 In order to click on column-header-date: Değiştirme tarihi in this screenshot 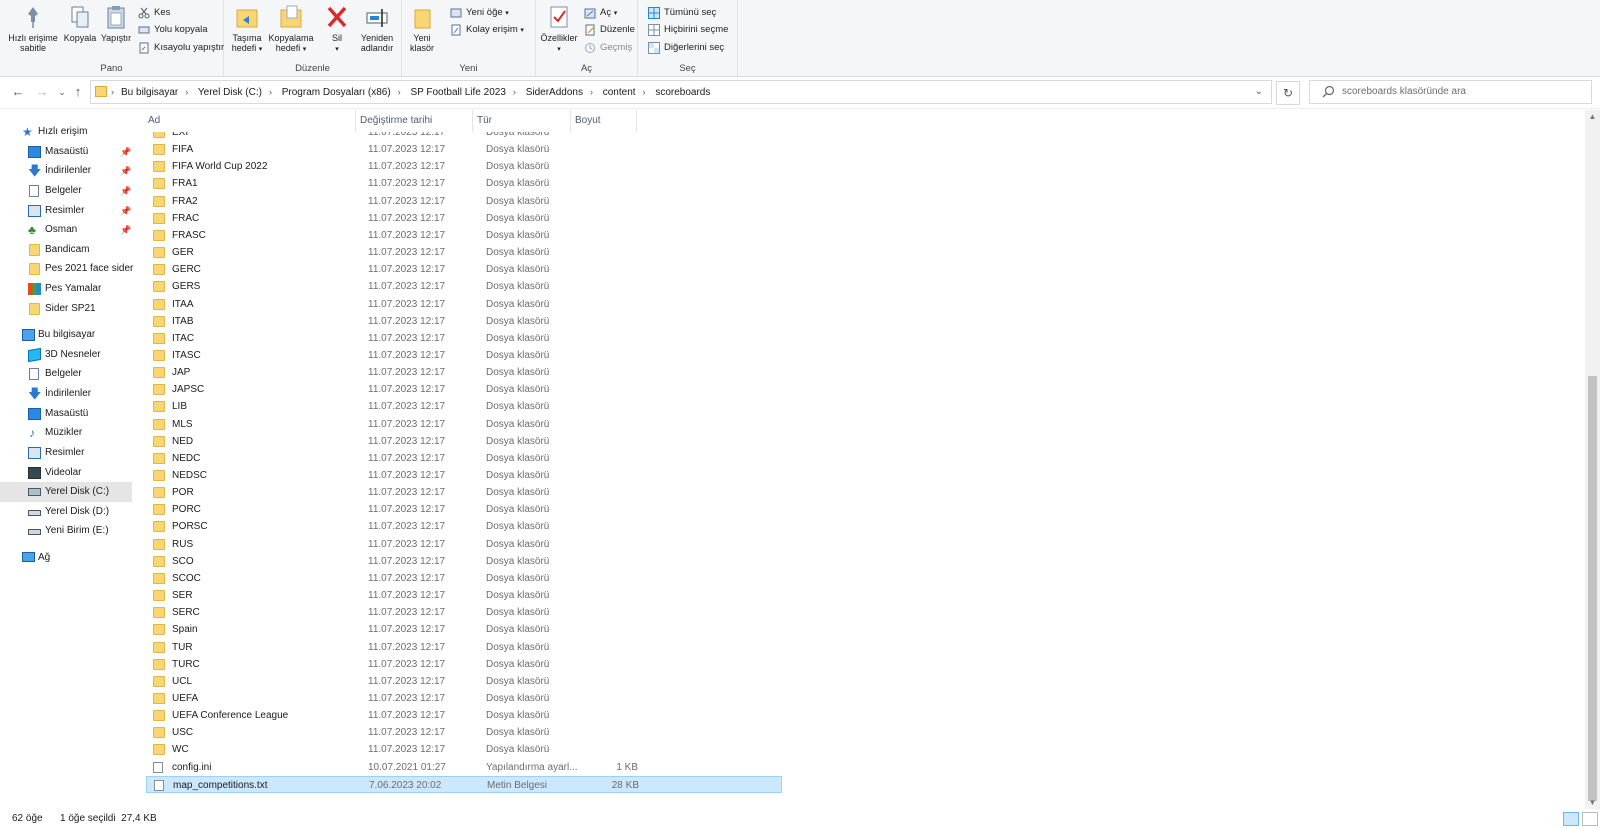, I will do `click(414, 121)`.